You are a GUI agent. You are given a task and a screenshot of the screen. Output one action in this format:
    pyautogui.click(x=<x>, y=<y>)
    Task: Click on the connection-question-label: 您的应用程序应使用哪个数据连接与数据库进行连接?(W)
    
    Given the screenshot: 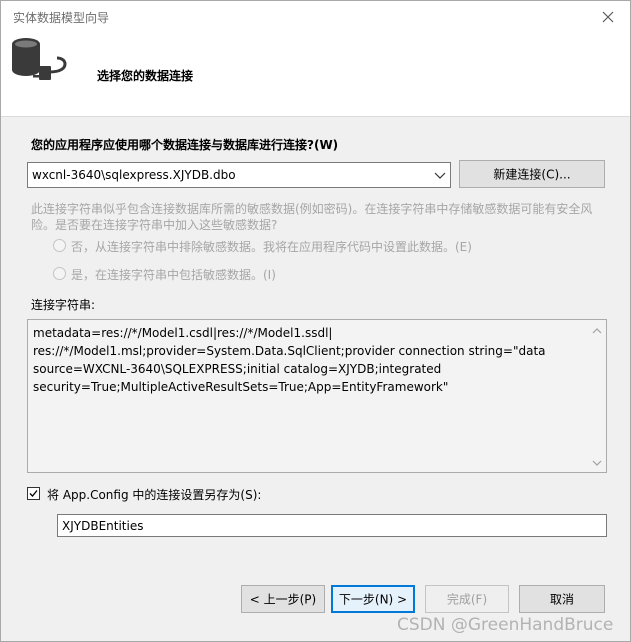 What is the action you would take?
    pyautogui.click(x=185, y=145)
    